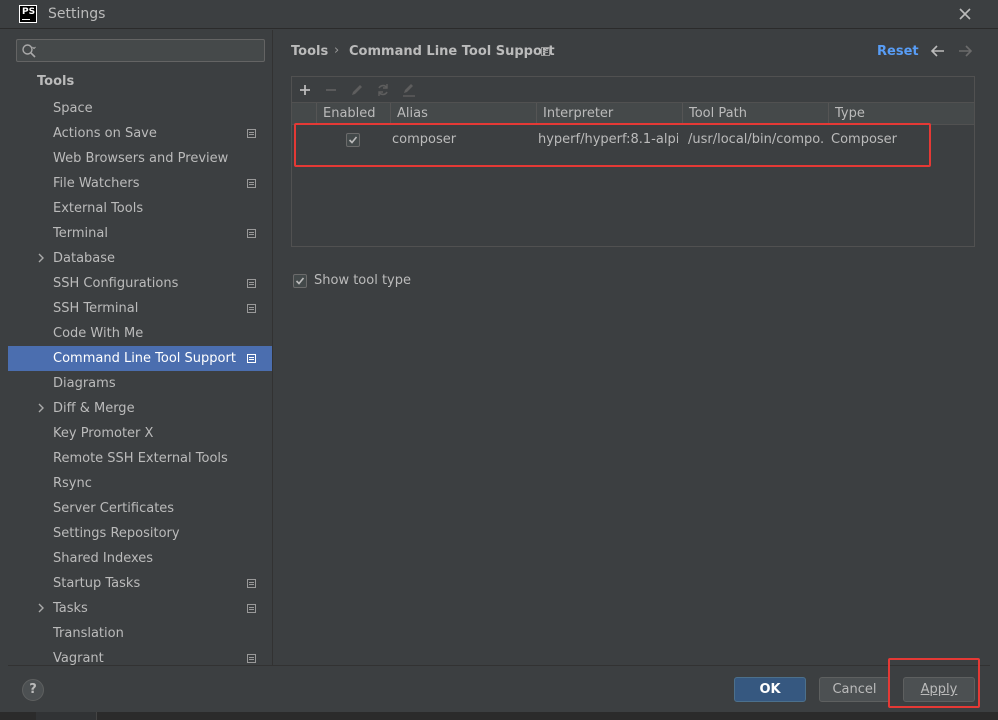 The image size is (998, 720). Describe the element at coordinates (116, 283) in the screenshot. I see `sidebar-item-label: SSH Configurations` at that location.